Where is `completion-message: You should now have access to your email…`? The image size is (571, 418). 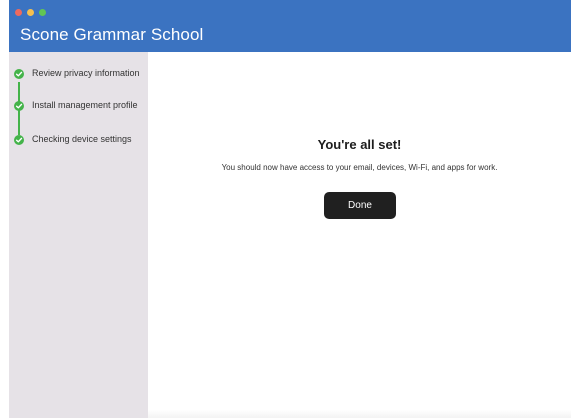
completion-message: You should now have access to your email… is located at coordinates (359, 167).